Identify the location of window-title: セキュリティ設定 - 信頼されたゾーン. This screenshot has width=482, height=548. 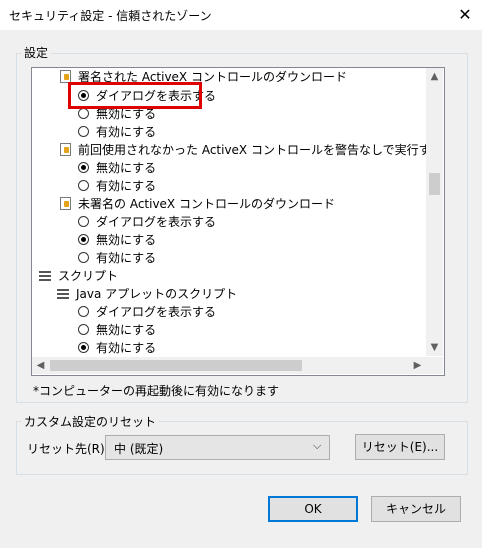
(110, 16).